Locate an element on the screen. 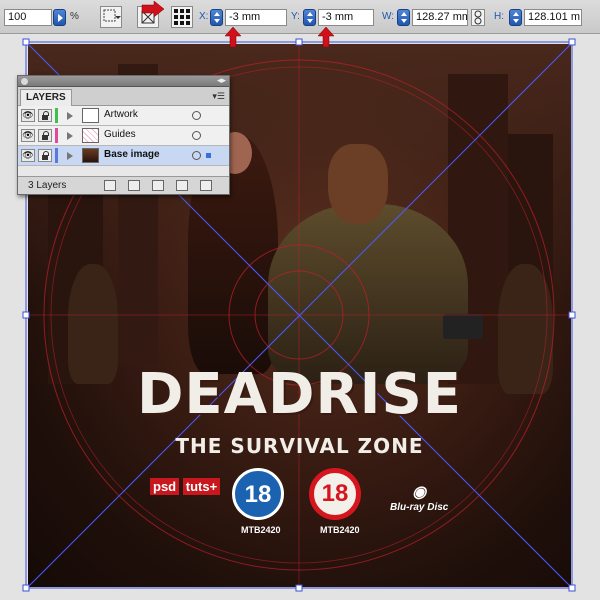 Image resolution: width=600 pixels, height=600 pixels. rating-badge-ifco: 18 is located at coordinates (258, 494).